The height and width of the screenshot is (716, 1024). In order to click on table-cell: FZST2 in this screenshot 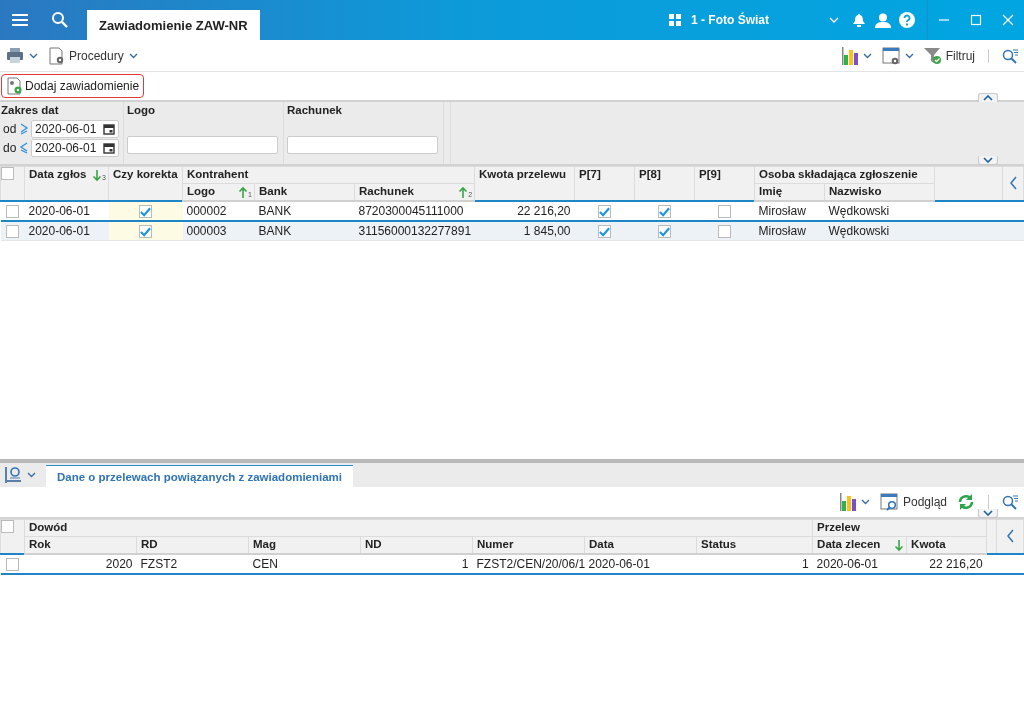, I will do `click(192, 564)`.